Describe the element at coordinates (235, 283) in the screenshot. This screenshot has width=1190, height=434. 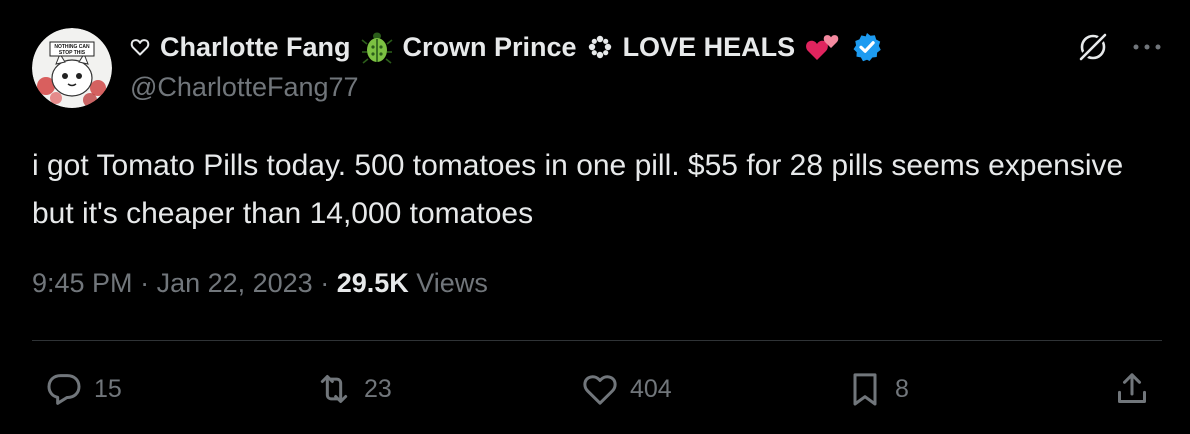
I see `tweet-date: Jan 22, 2023` at that location.